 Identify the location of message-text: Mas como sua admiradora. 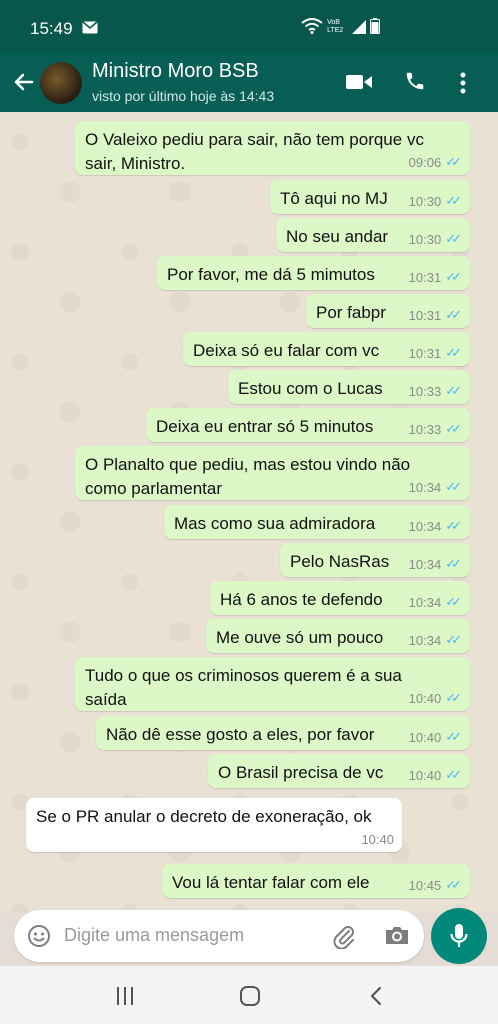
(275, 523).